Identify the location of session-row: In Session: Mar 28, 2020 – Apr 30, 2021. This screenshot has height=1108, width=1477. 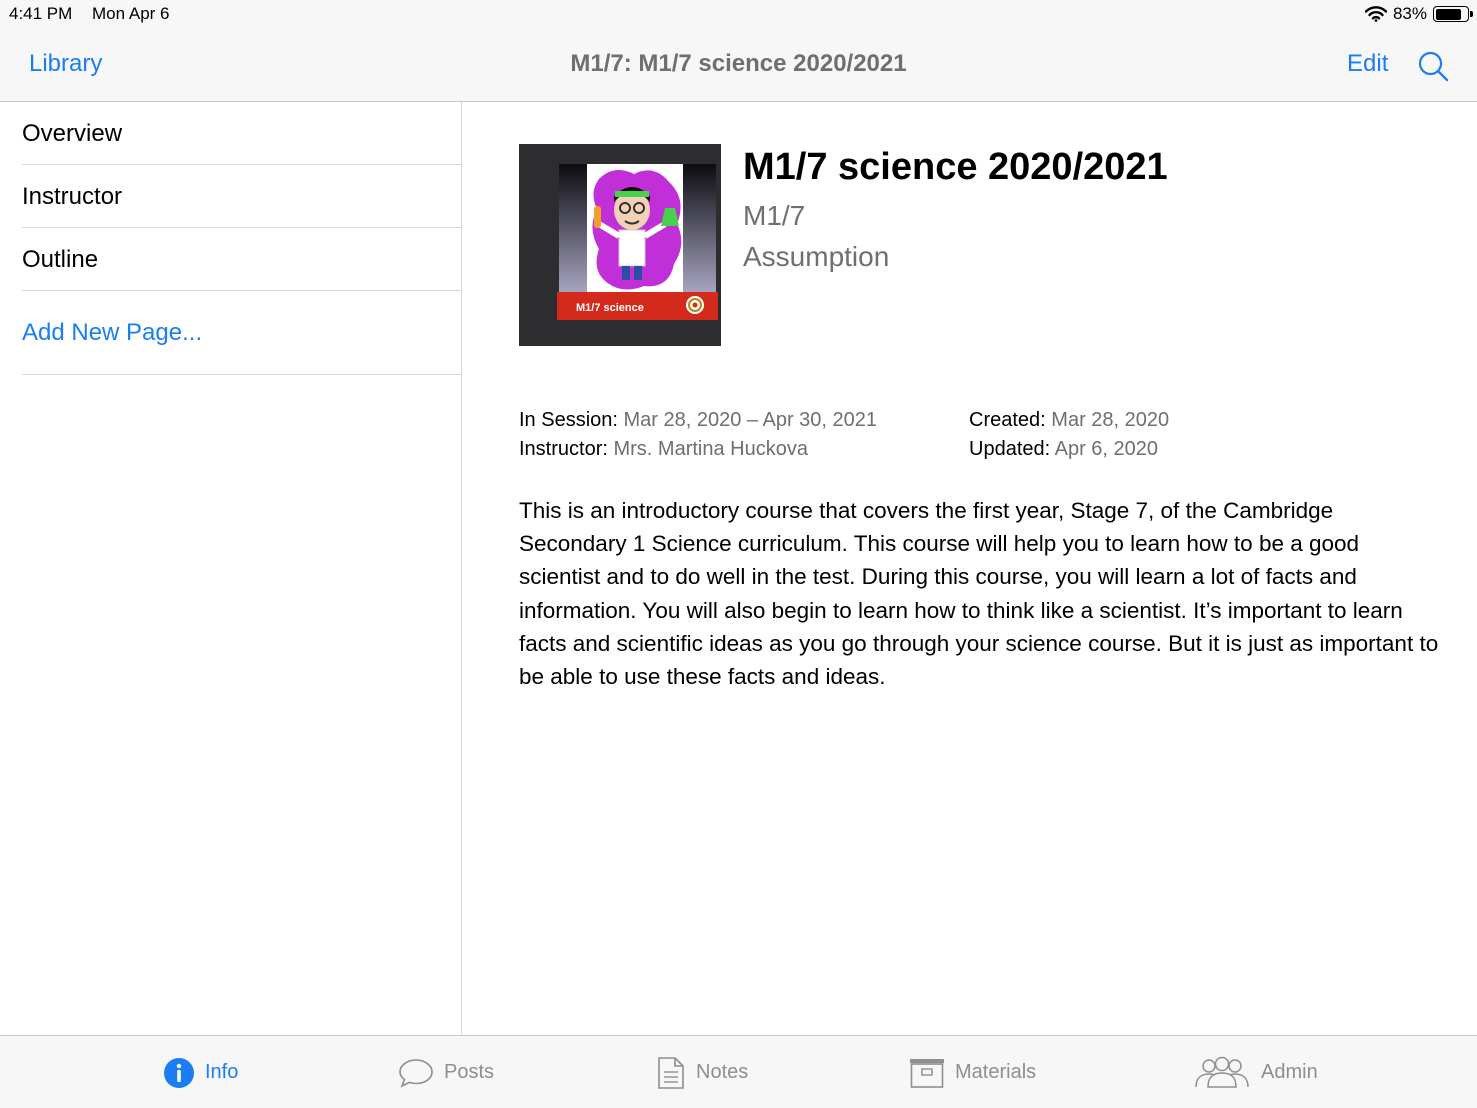
(698, 420).